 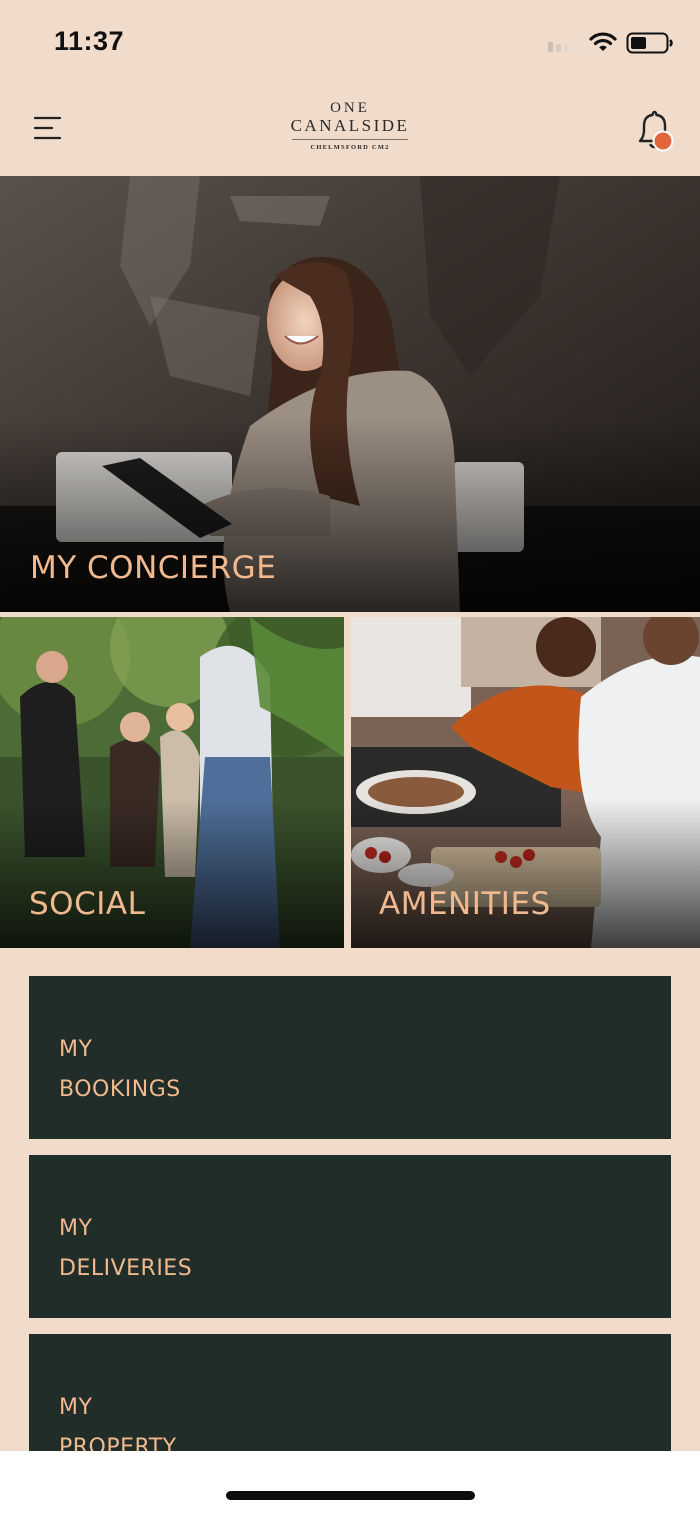 I want to click on card-my-property: MY PROPERTY, so click(x=350, y=1392).